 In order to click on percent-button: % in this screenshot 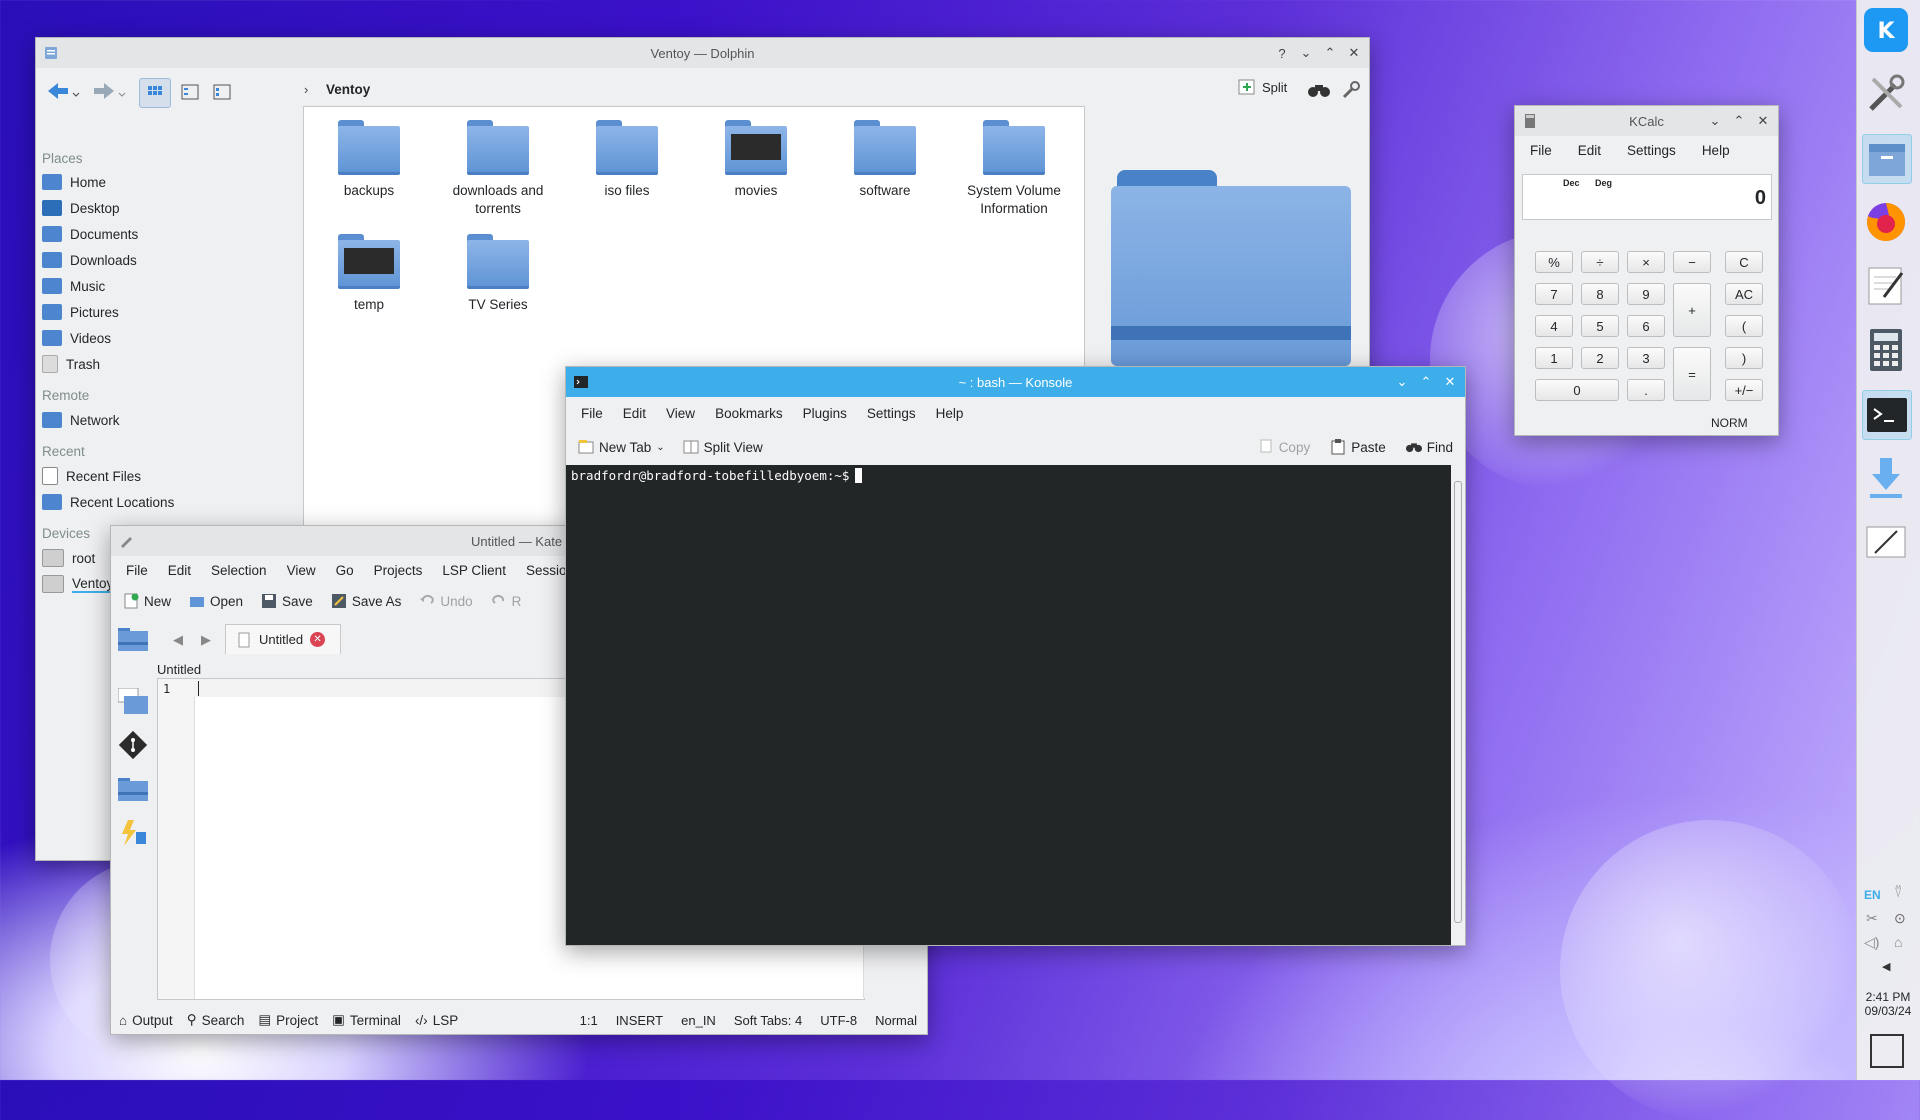, I will do `click(1554, 262)`.